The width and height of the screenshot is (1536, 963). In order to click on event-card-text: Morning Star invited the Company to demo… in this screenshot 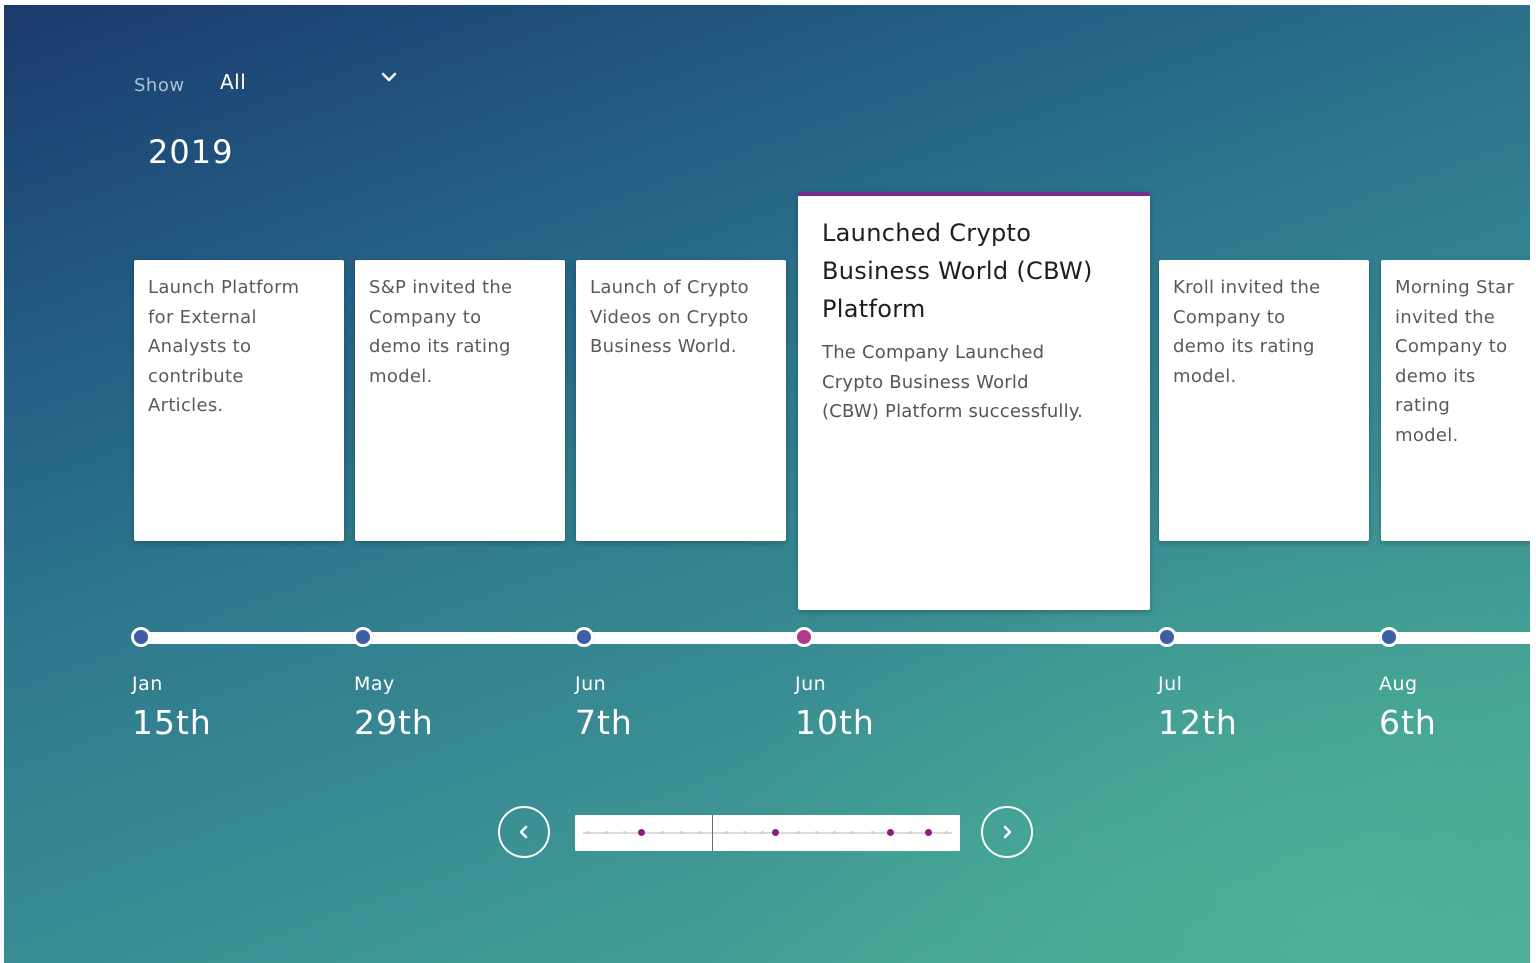, I will do `click(1455, 361)`.